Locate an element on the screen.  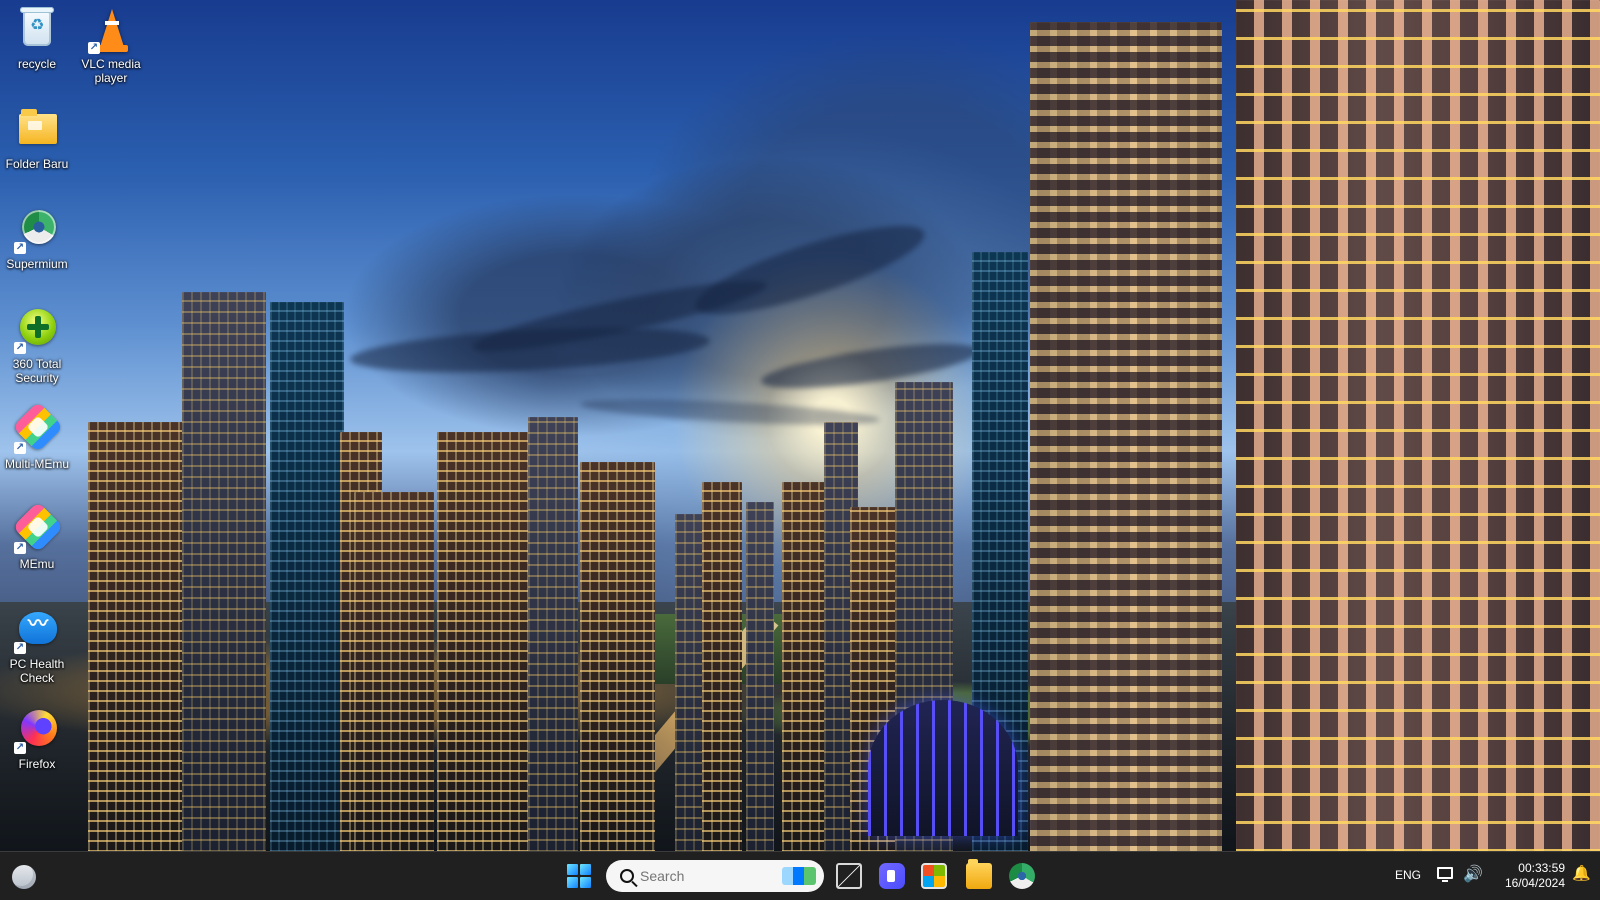
folder-icon is located at coordinates (37, 129).